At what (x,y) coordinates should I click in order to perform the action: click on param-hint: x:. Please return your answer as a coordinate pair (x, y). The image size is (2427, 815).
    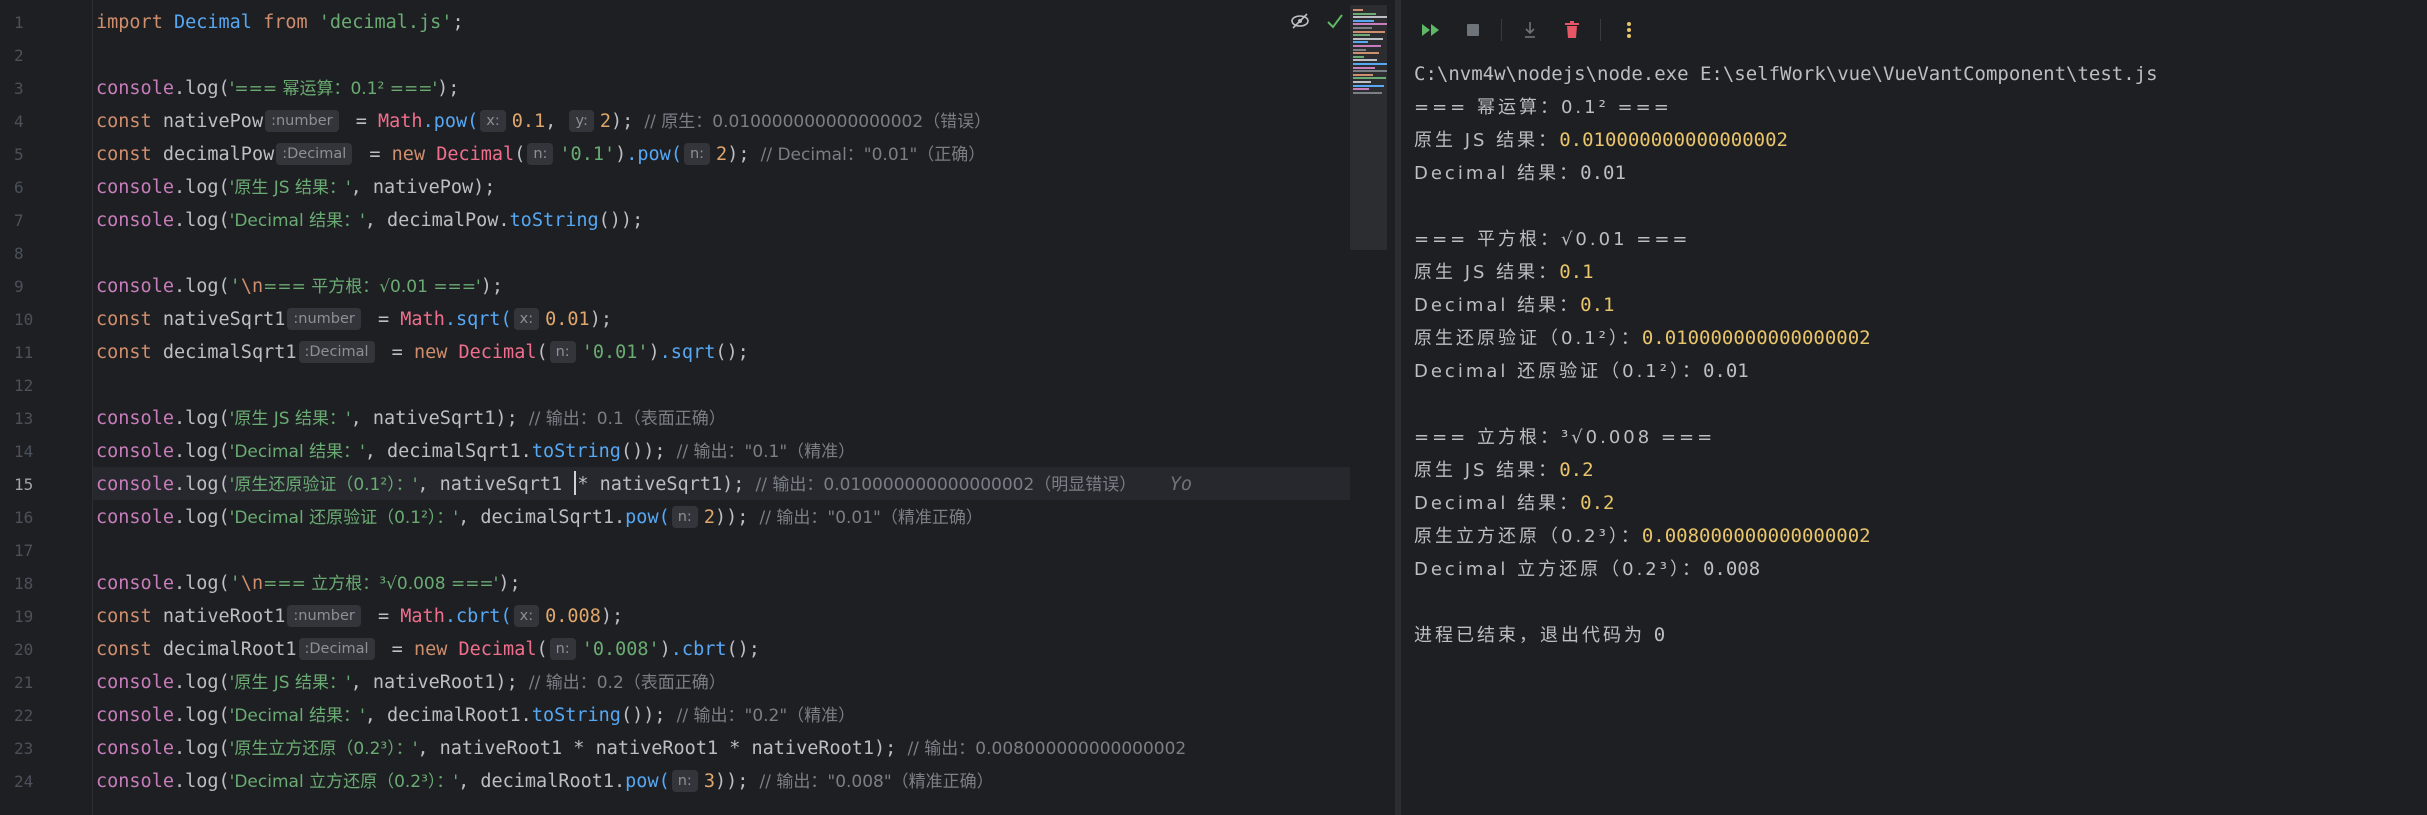
    Looking at the image, I should click on (526, 319).